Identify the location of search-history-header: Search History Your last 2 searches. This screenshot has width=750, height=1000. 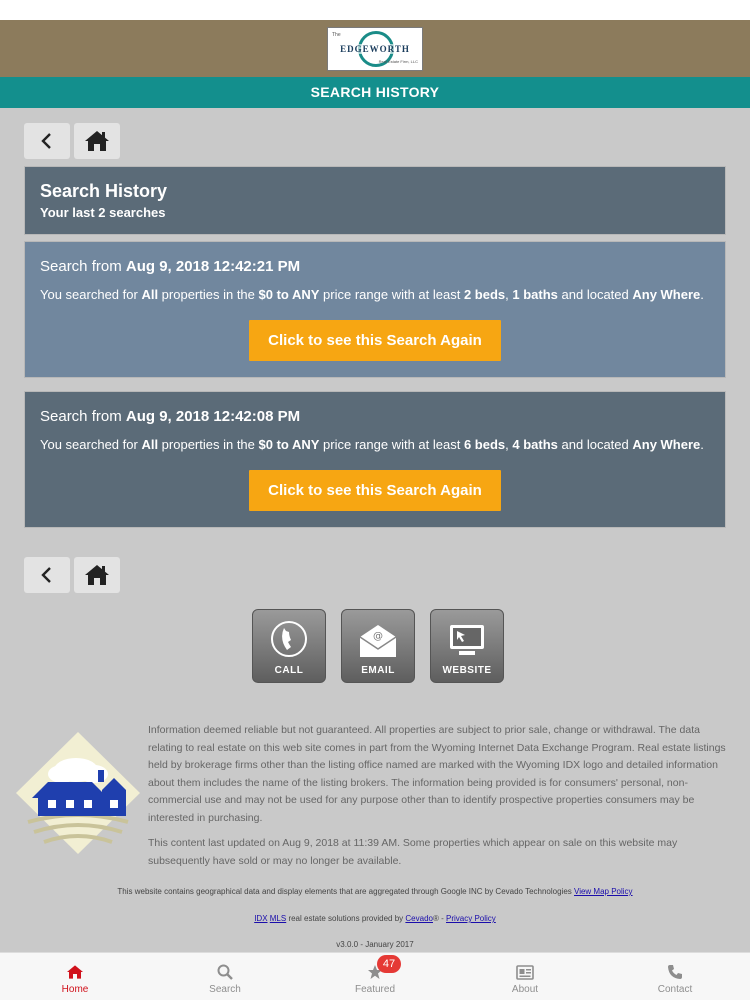
(375, 200).